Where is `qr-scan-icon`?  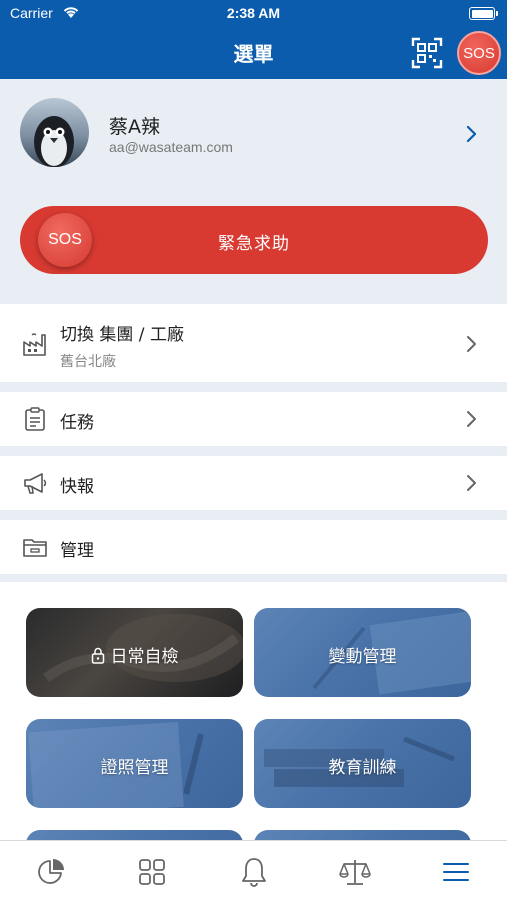
qr-scan-icon is located at coordinates (427, 53).